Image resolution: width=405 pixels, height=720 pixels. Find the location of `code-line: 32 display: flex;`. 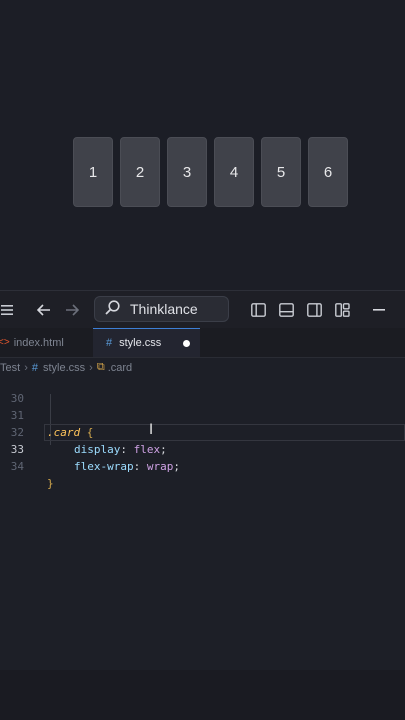

code-line: 32 display: flex; is located at coordinates (202, 431).